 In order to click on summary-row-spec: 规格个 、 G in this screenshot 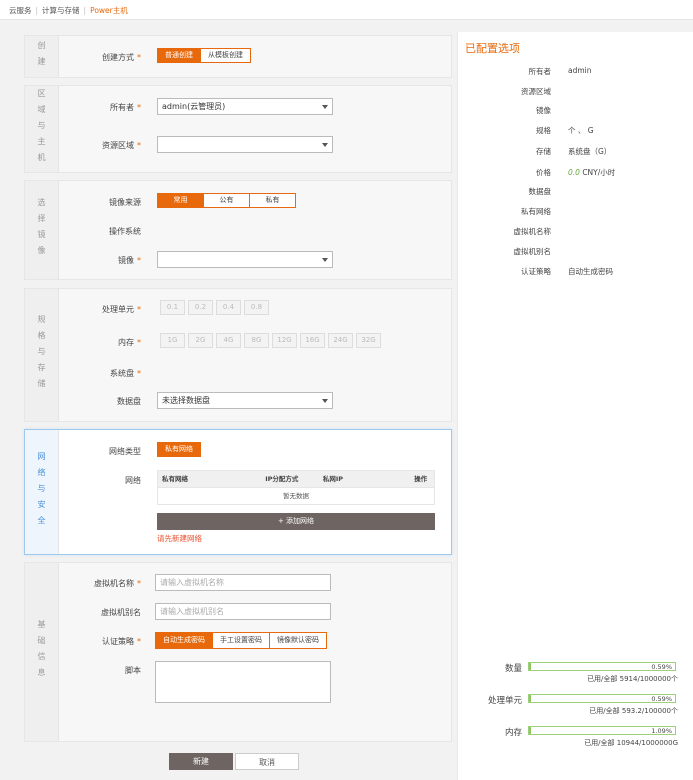, I will do `click(565, 130)`.